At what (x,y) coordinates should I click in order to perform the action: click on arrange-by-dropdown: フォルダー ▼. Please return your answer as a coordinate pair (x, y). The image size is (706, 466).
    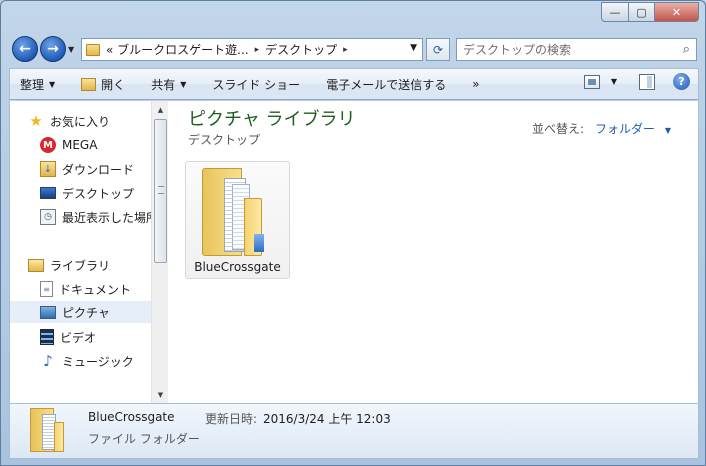
    Looking at the image, I should click on (633, 128).